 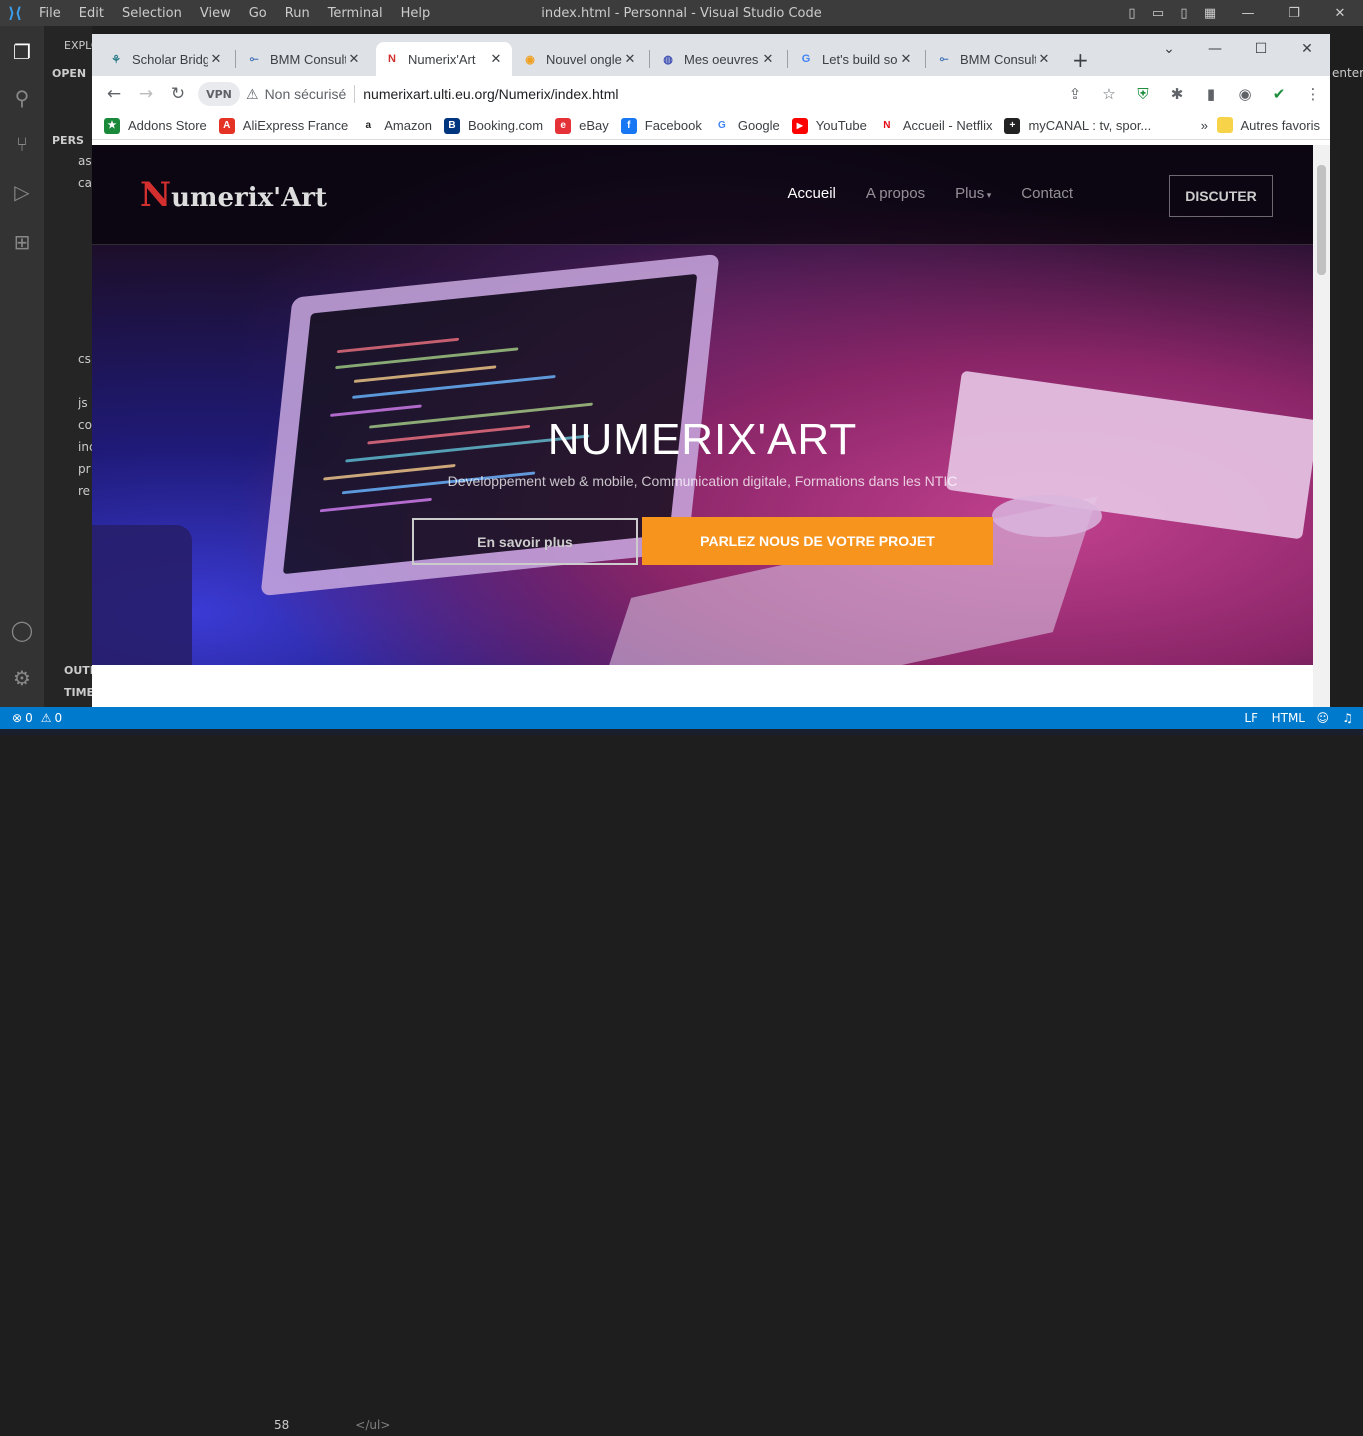 What do you see at coordinates (258, 13) in the screenshot?
I see `menu-go: Go` at bounding box center [258, 13].